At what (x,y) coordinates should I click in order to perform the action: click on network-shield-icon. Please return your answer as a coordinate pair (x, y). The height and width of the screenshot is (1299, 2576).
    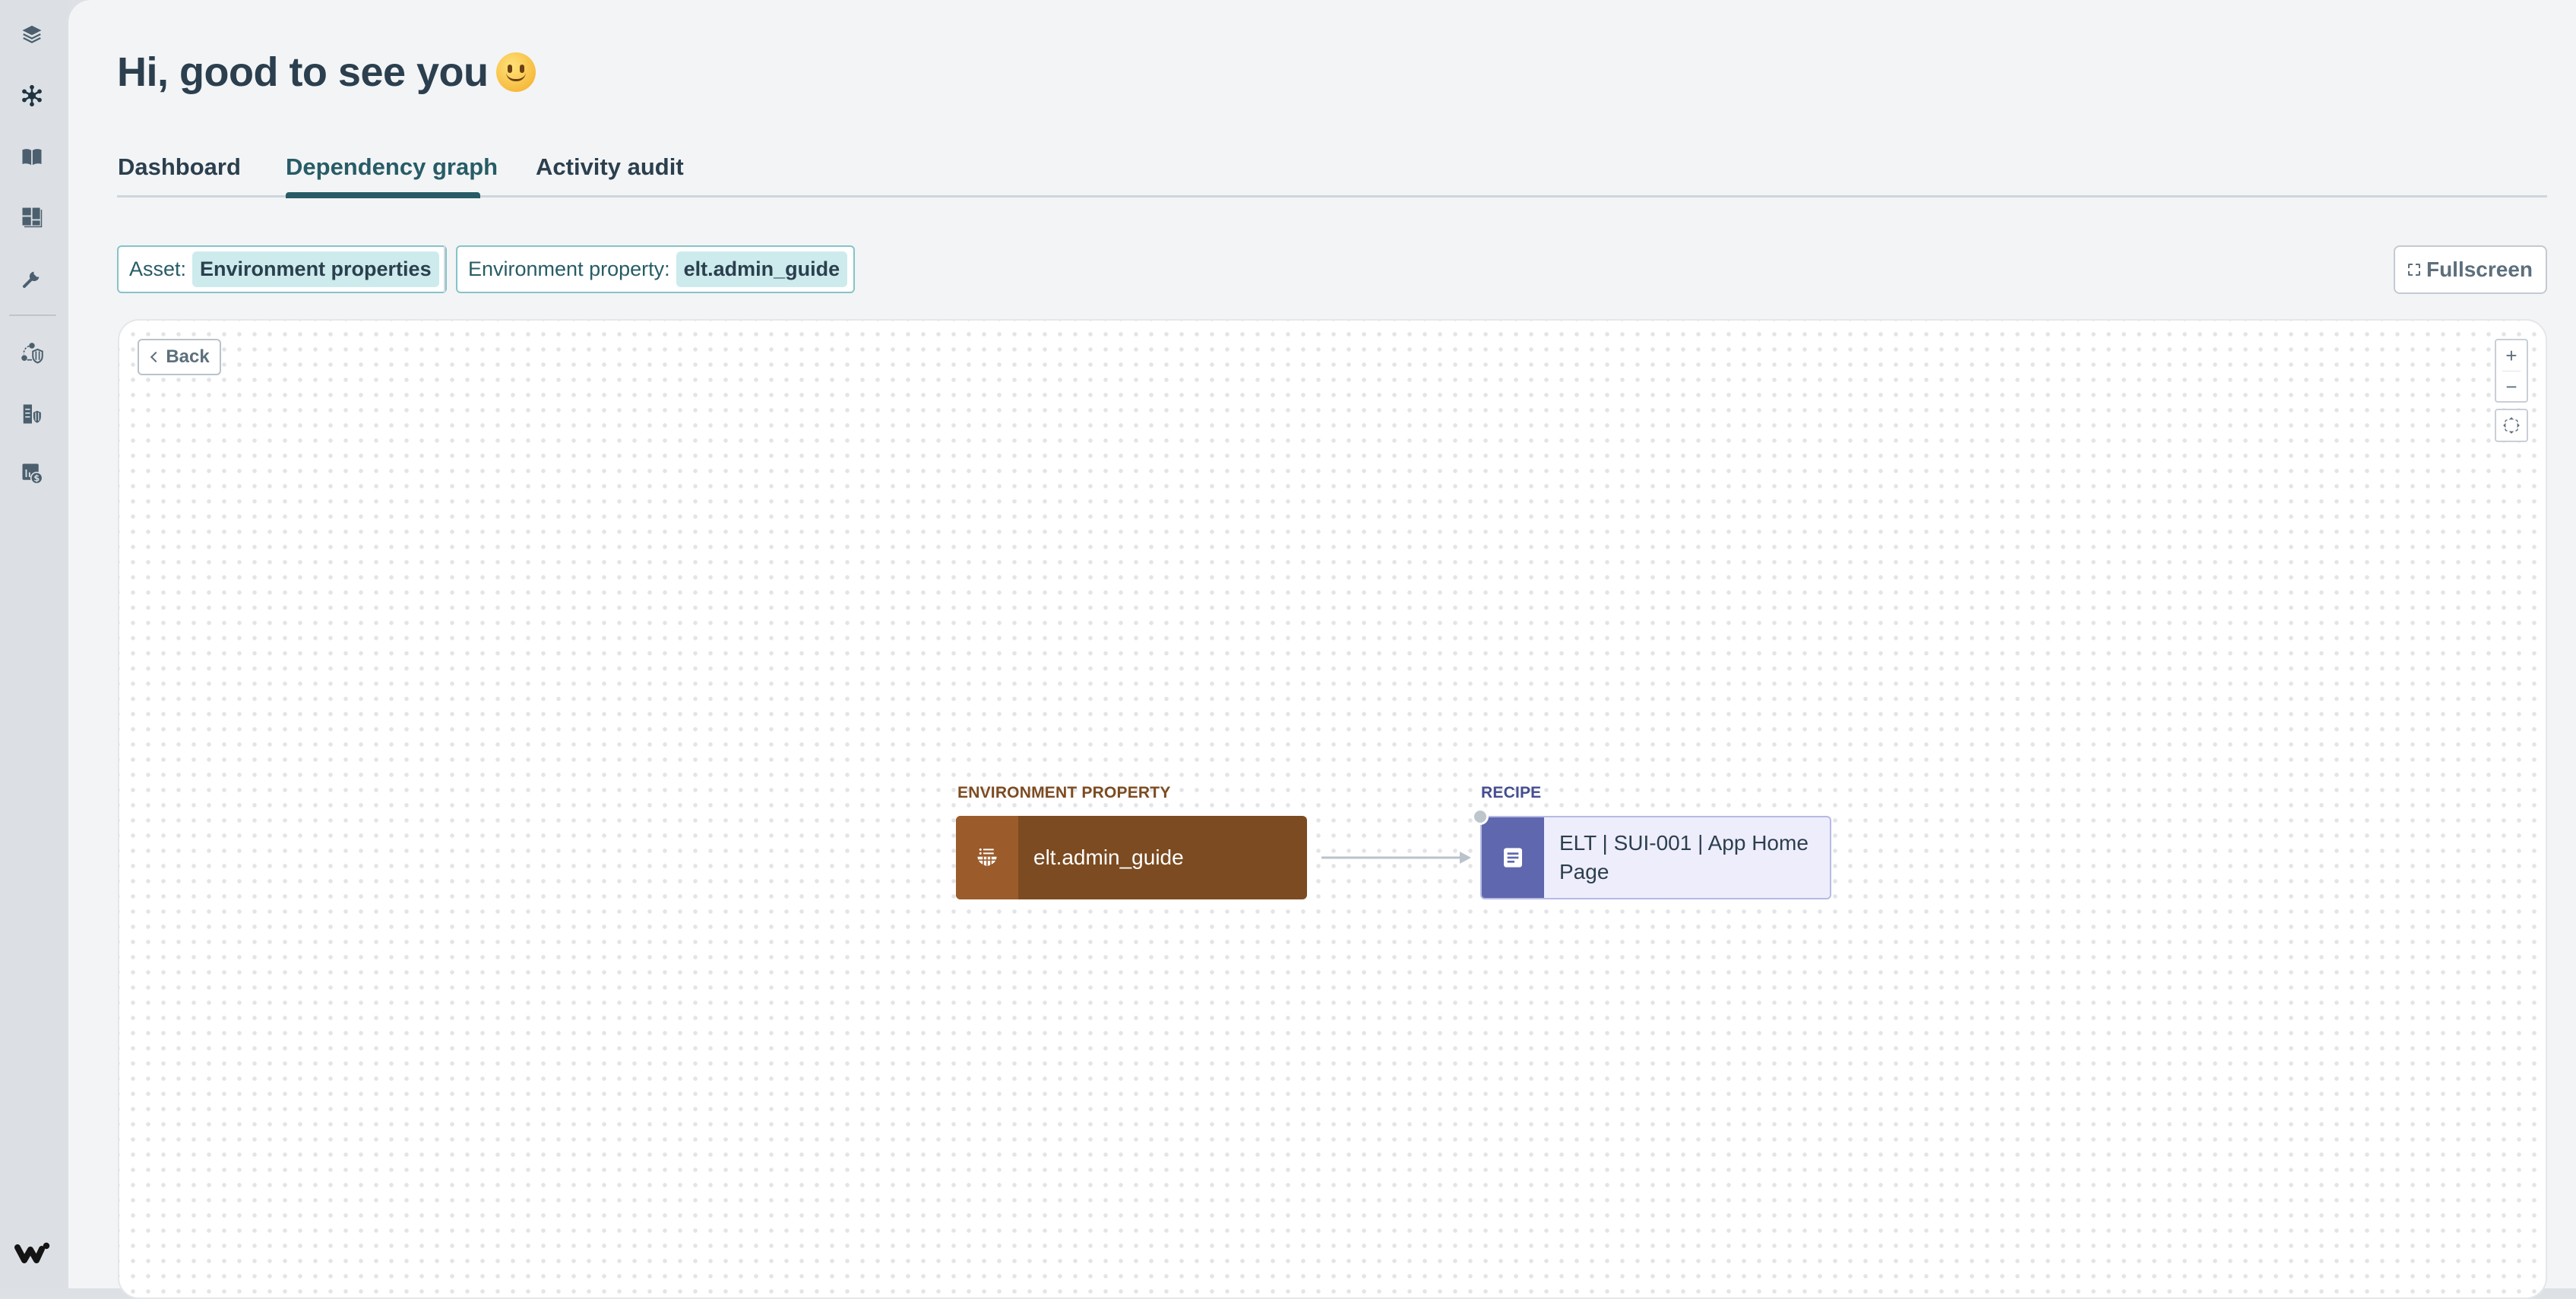
    Looking at the image, I should click on (32, 354).